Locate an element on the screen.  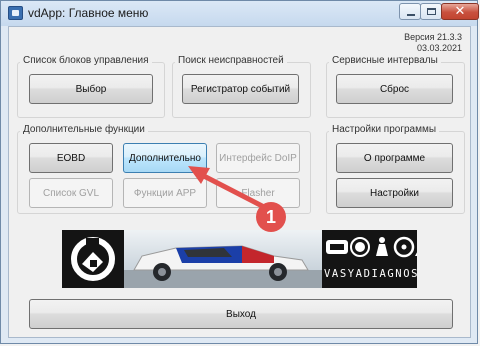
close-button: ✕ is located at coordinates (460, 11).